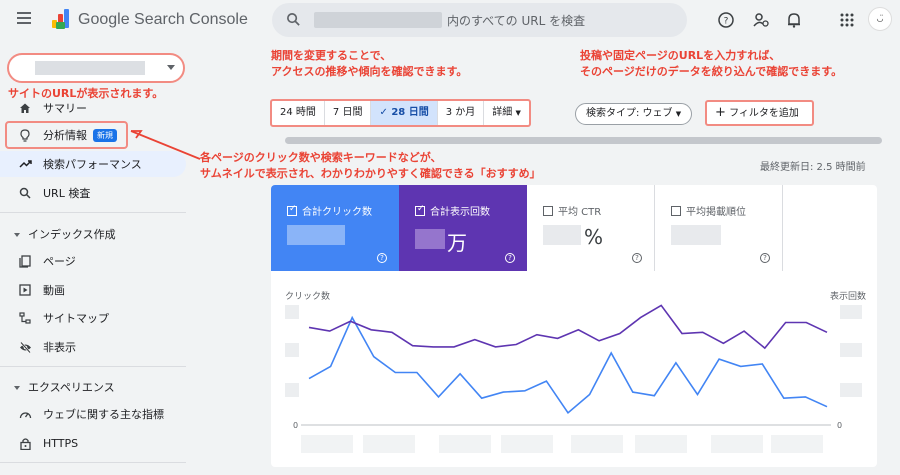 The image size is (900, 475). I want to click on sidebar-item-https: HTTPS, so click(93, 443).